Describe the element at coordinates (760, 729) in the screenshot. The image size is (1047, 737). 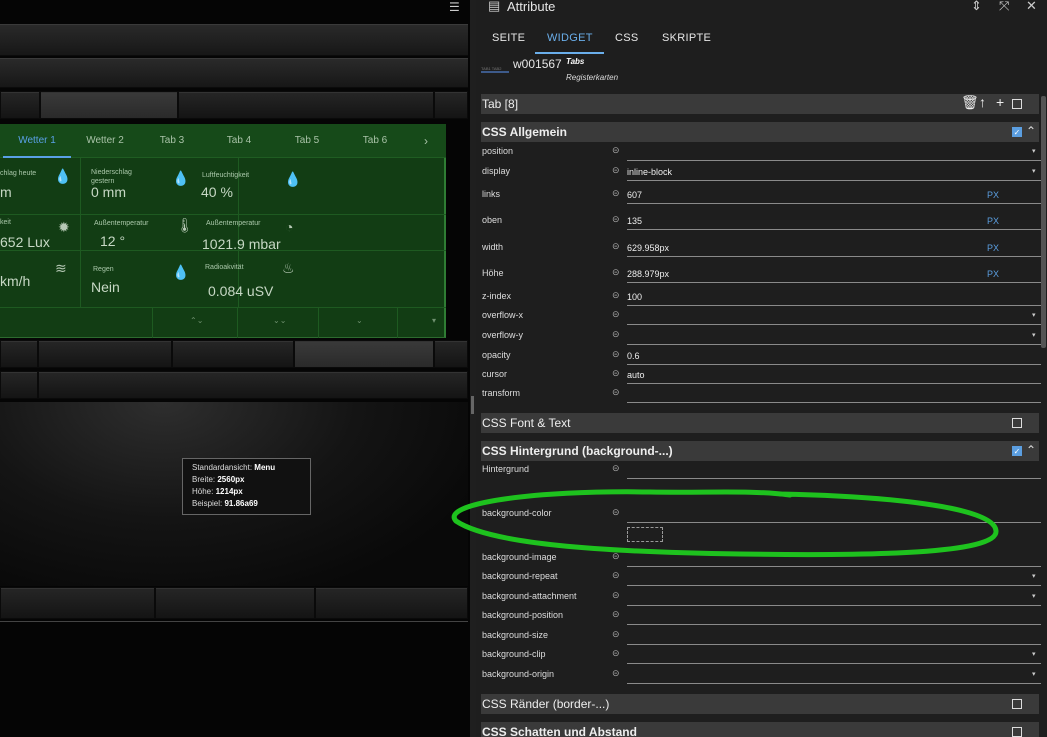
I see `group-css-shadow: CSS Schatten und Abstand` at that location.